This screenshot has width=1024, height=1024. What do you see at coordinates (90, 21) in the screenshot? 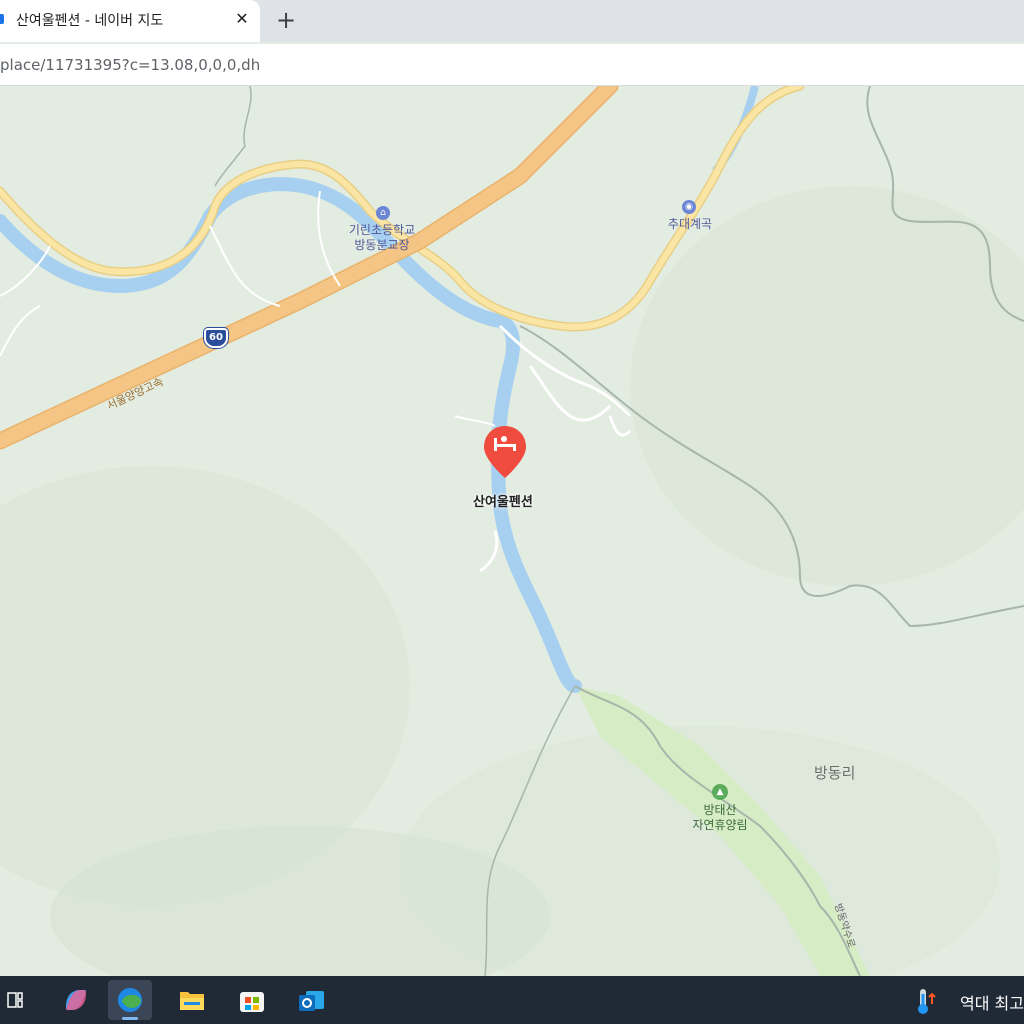
I see `tab-title: 산여울펜션 - 네이버 지도` at bounding box center [90, 21].